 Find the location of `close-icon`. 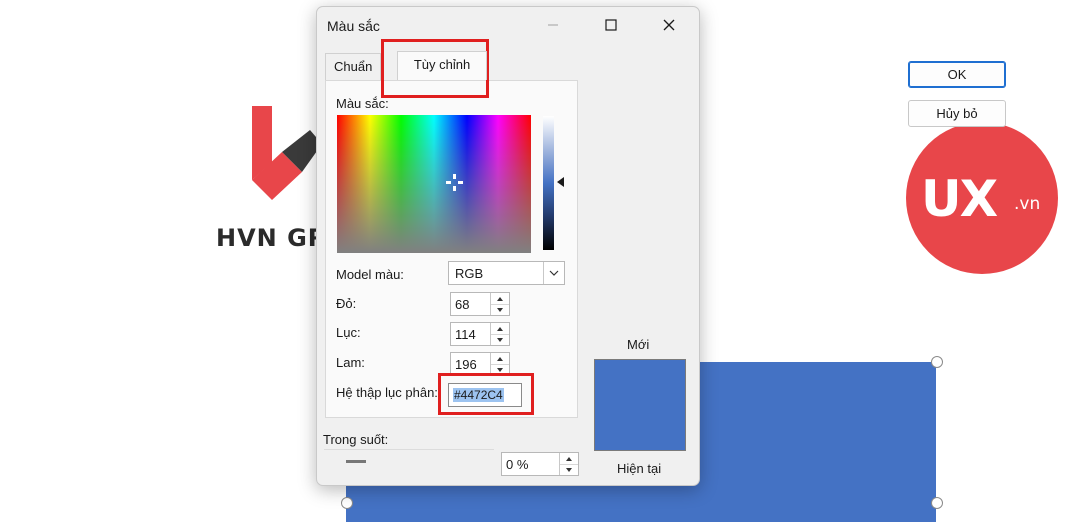

close-icon is located at coordinates (669, 25).